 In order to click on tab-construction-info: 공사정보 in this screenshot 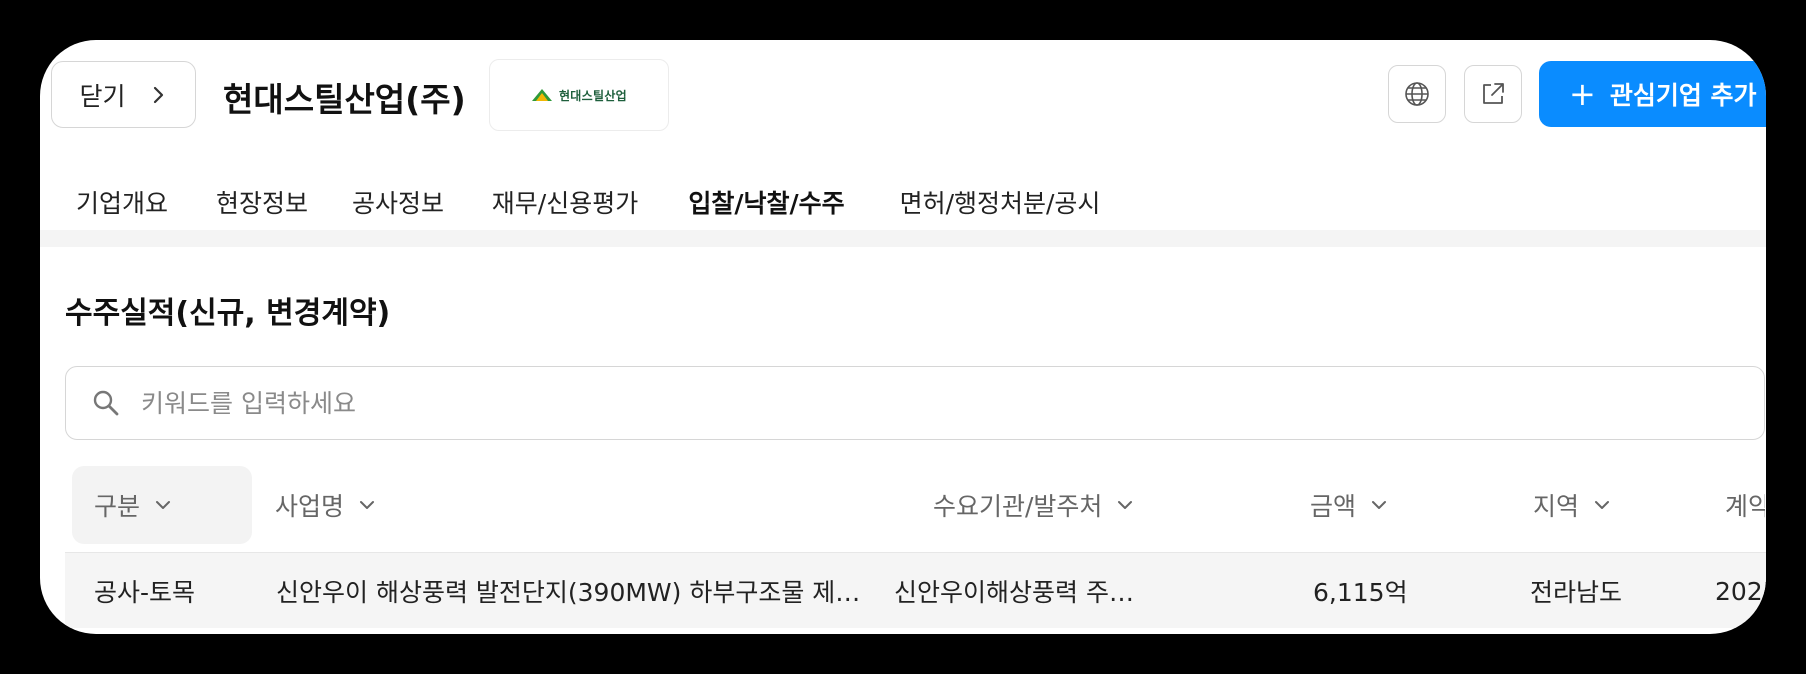, I will do `click(398, 202)`.